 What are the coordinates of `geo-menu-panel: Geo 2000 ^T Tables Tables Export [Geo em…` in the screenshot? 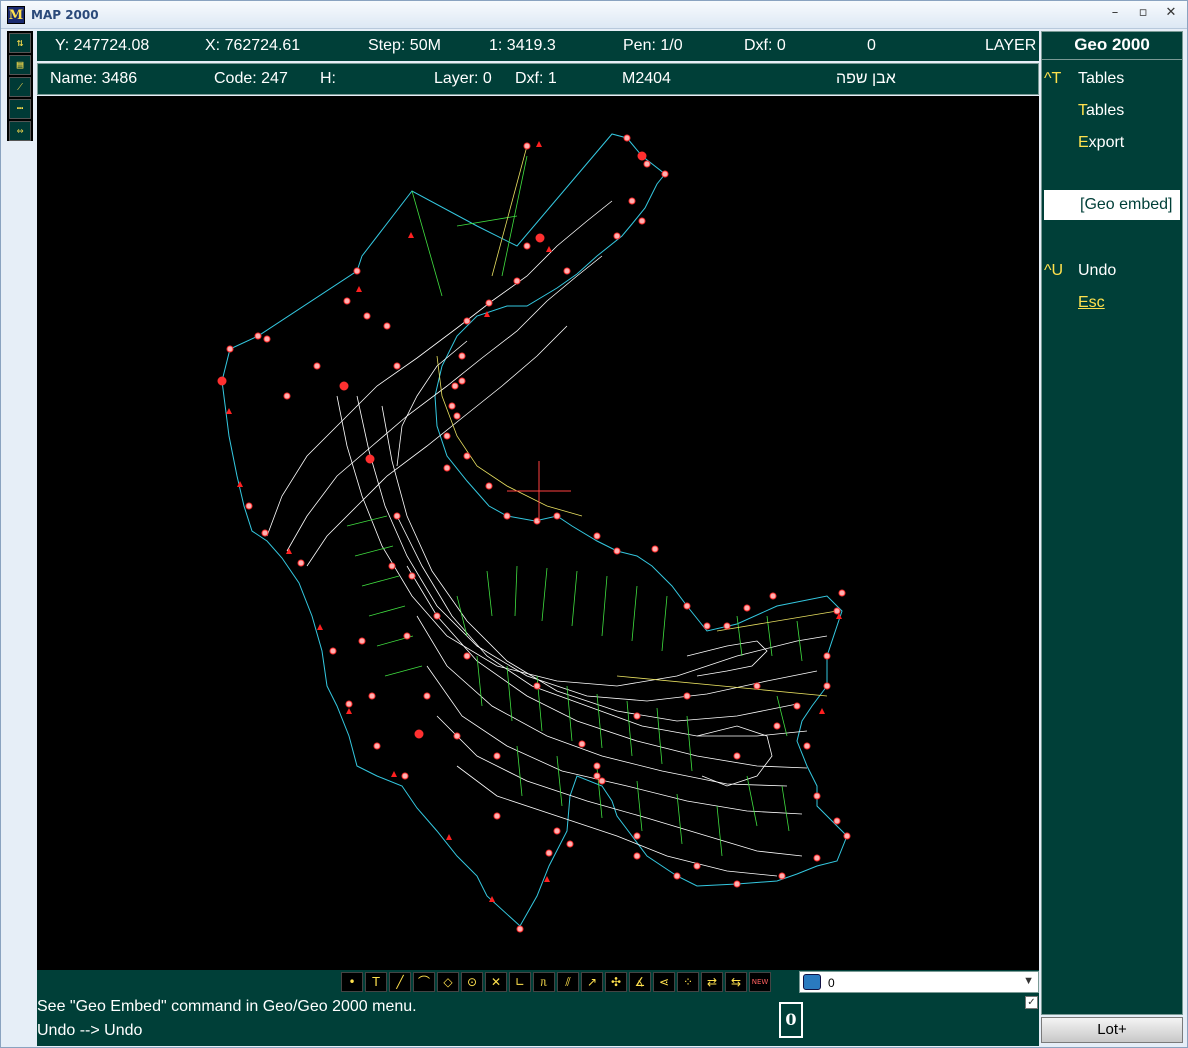 It's located at (1112, 523).